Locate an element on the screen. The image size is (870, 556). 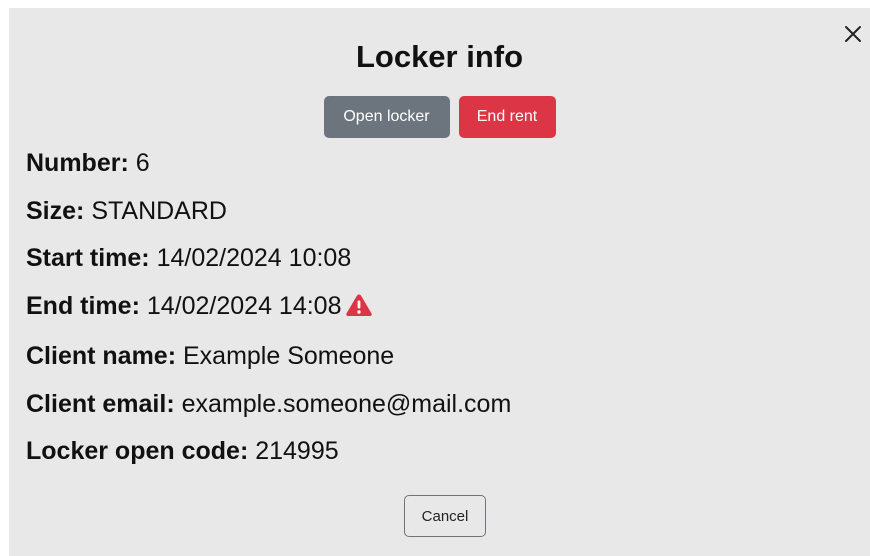
dialog-actions: Open locker End rent is located at coordinates (439, 117).